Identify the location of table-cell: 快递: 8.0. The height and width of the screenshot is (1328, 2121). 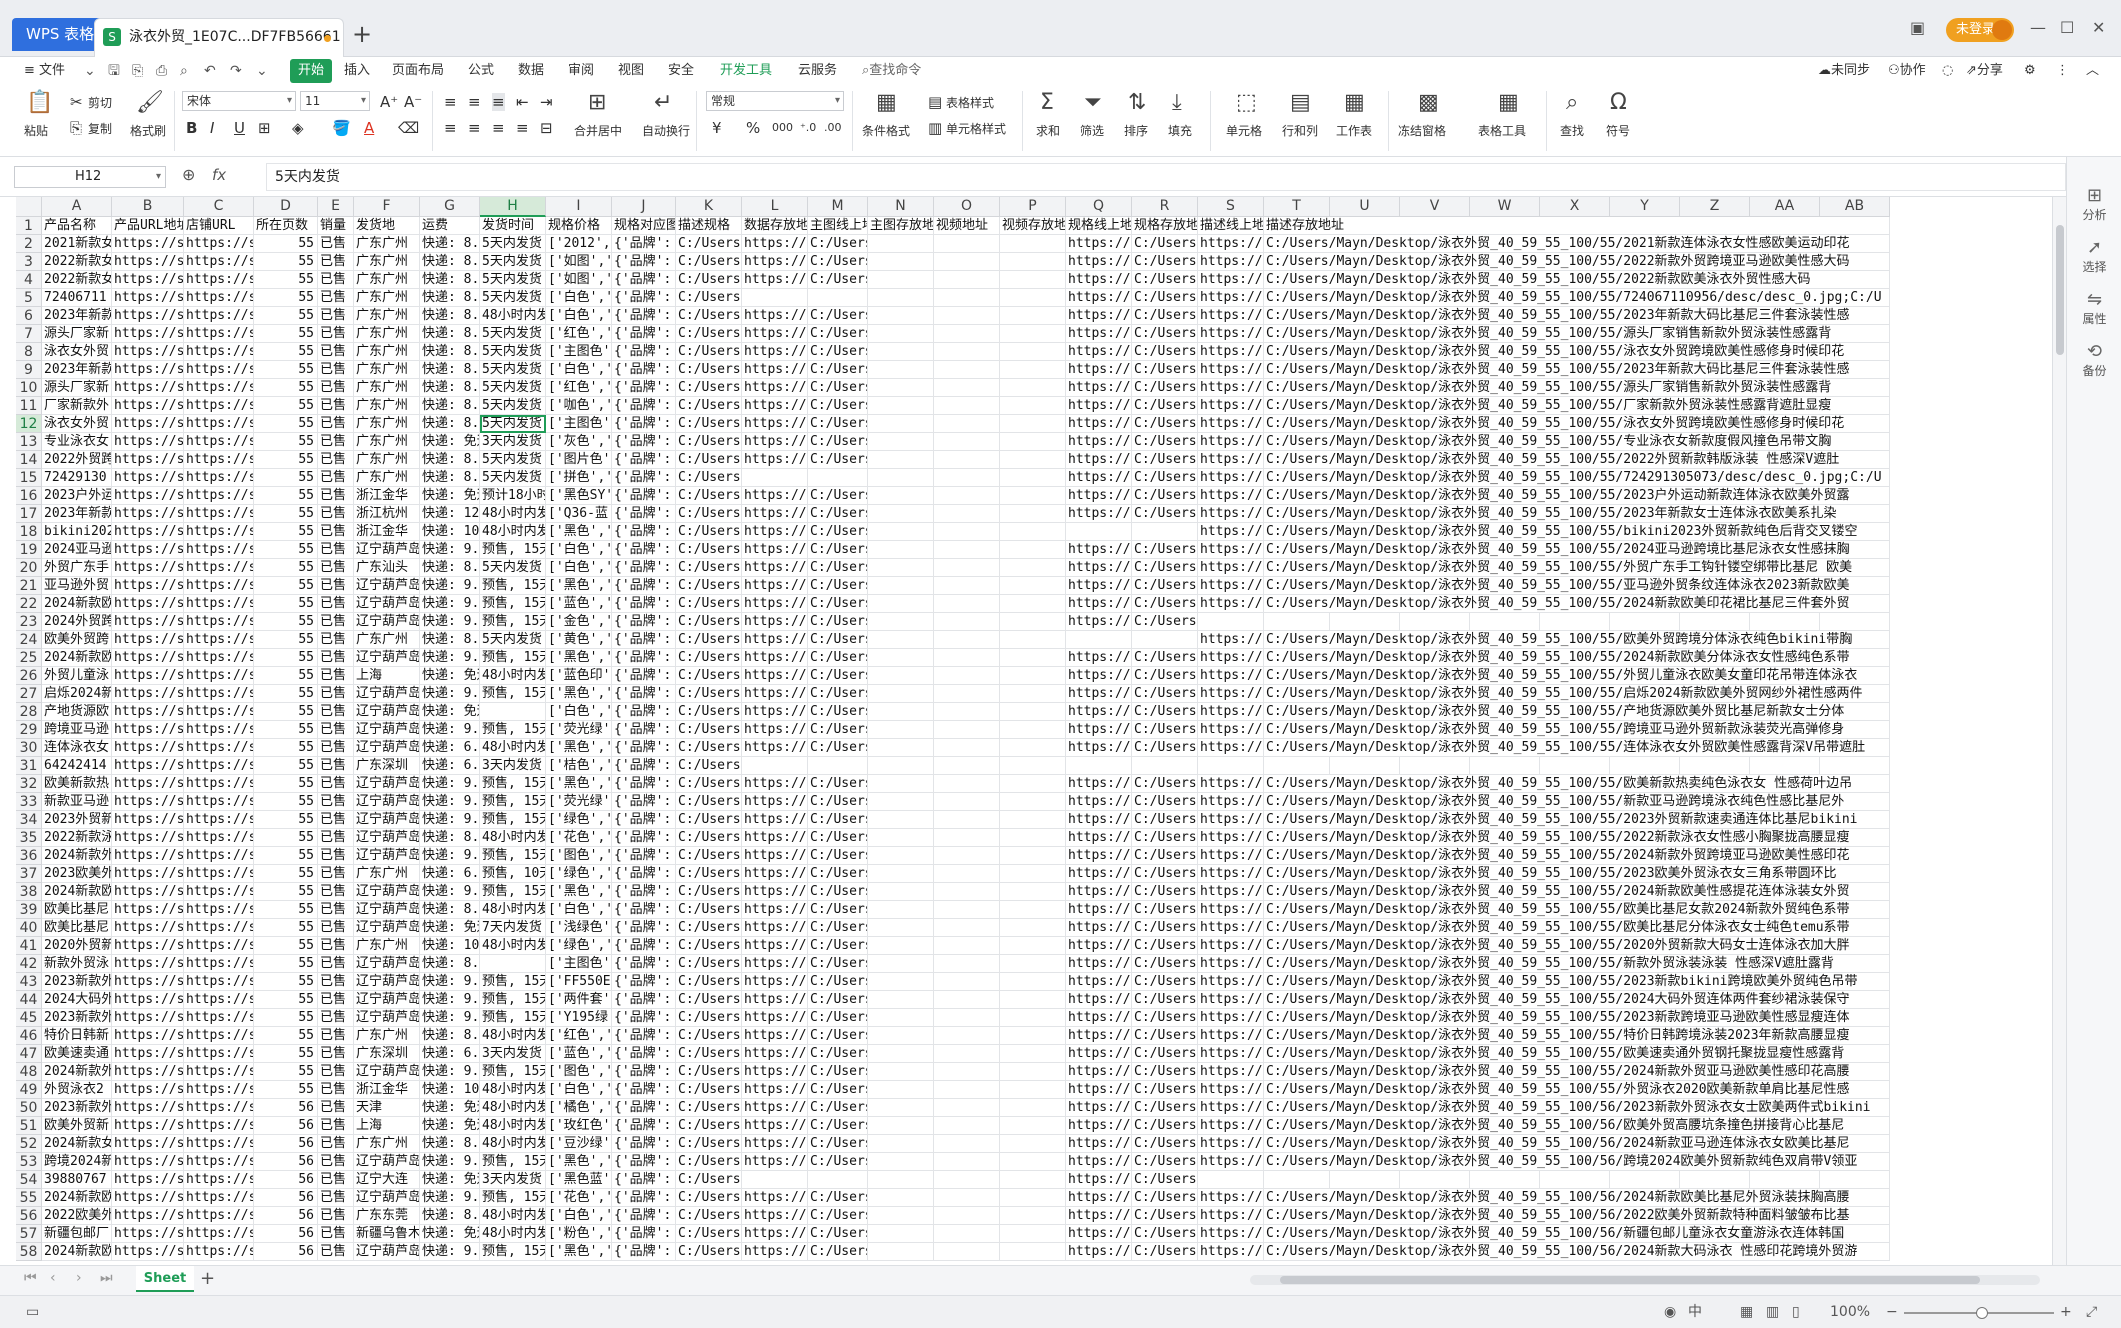
(450, 244).